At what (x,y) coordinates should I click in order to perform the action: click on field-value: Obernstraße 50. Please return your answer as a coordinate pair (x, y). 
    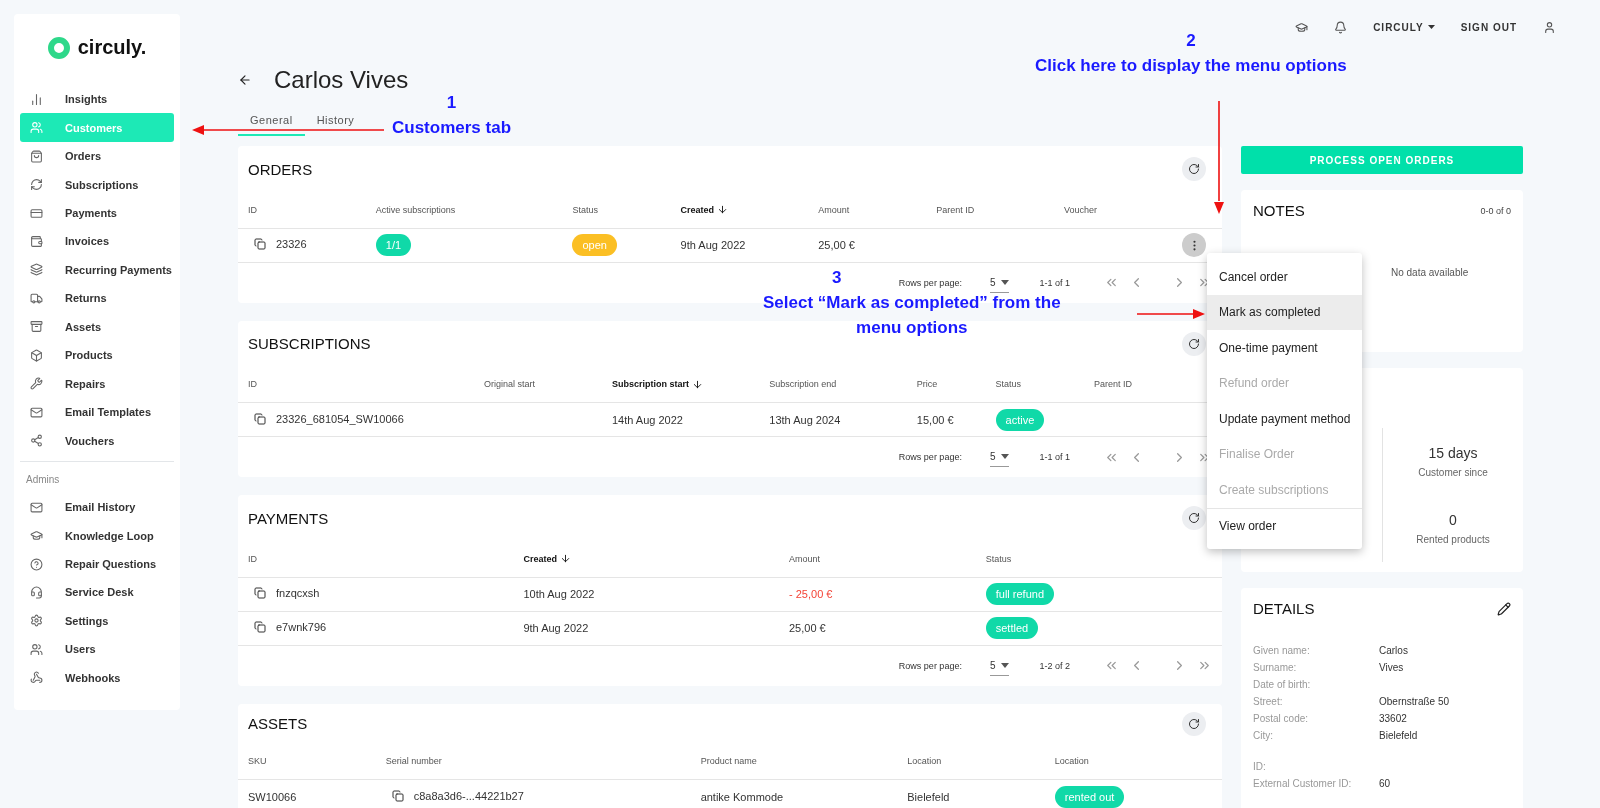
    Looking at the image, I should click on (1415, 702).